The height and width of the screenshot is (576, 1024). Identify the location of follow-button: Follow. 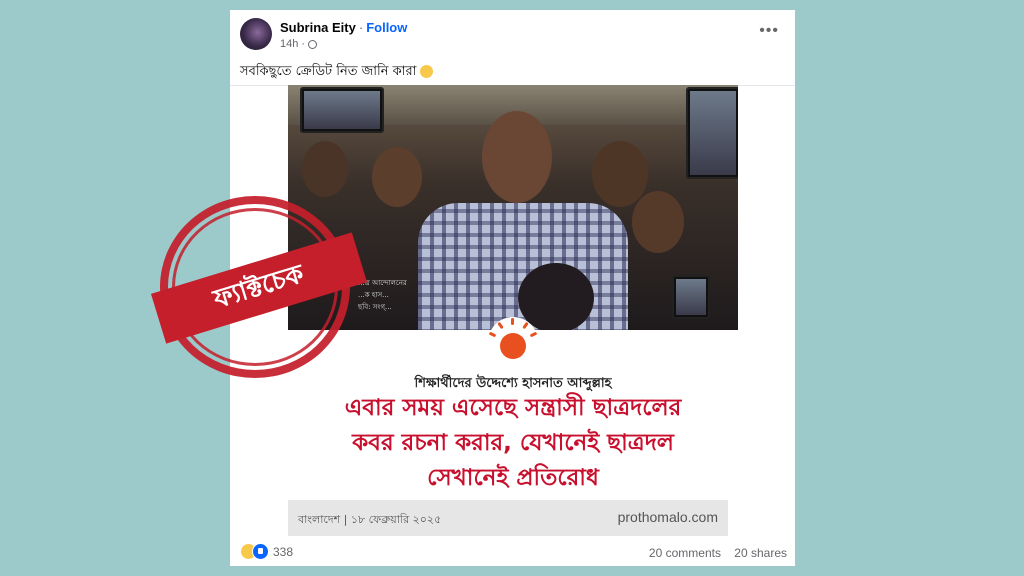
(386, 27).